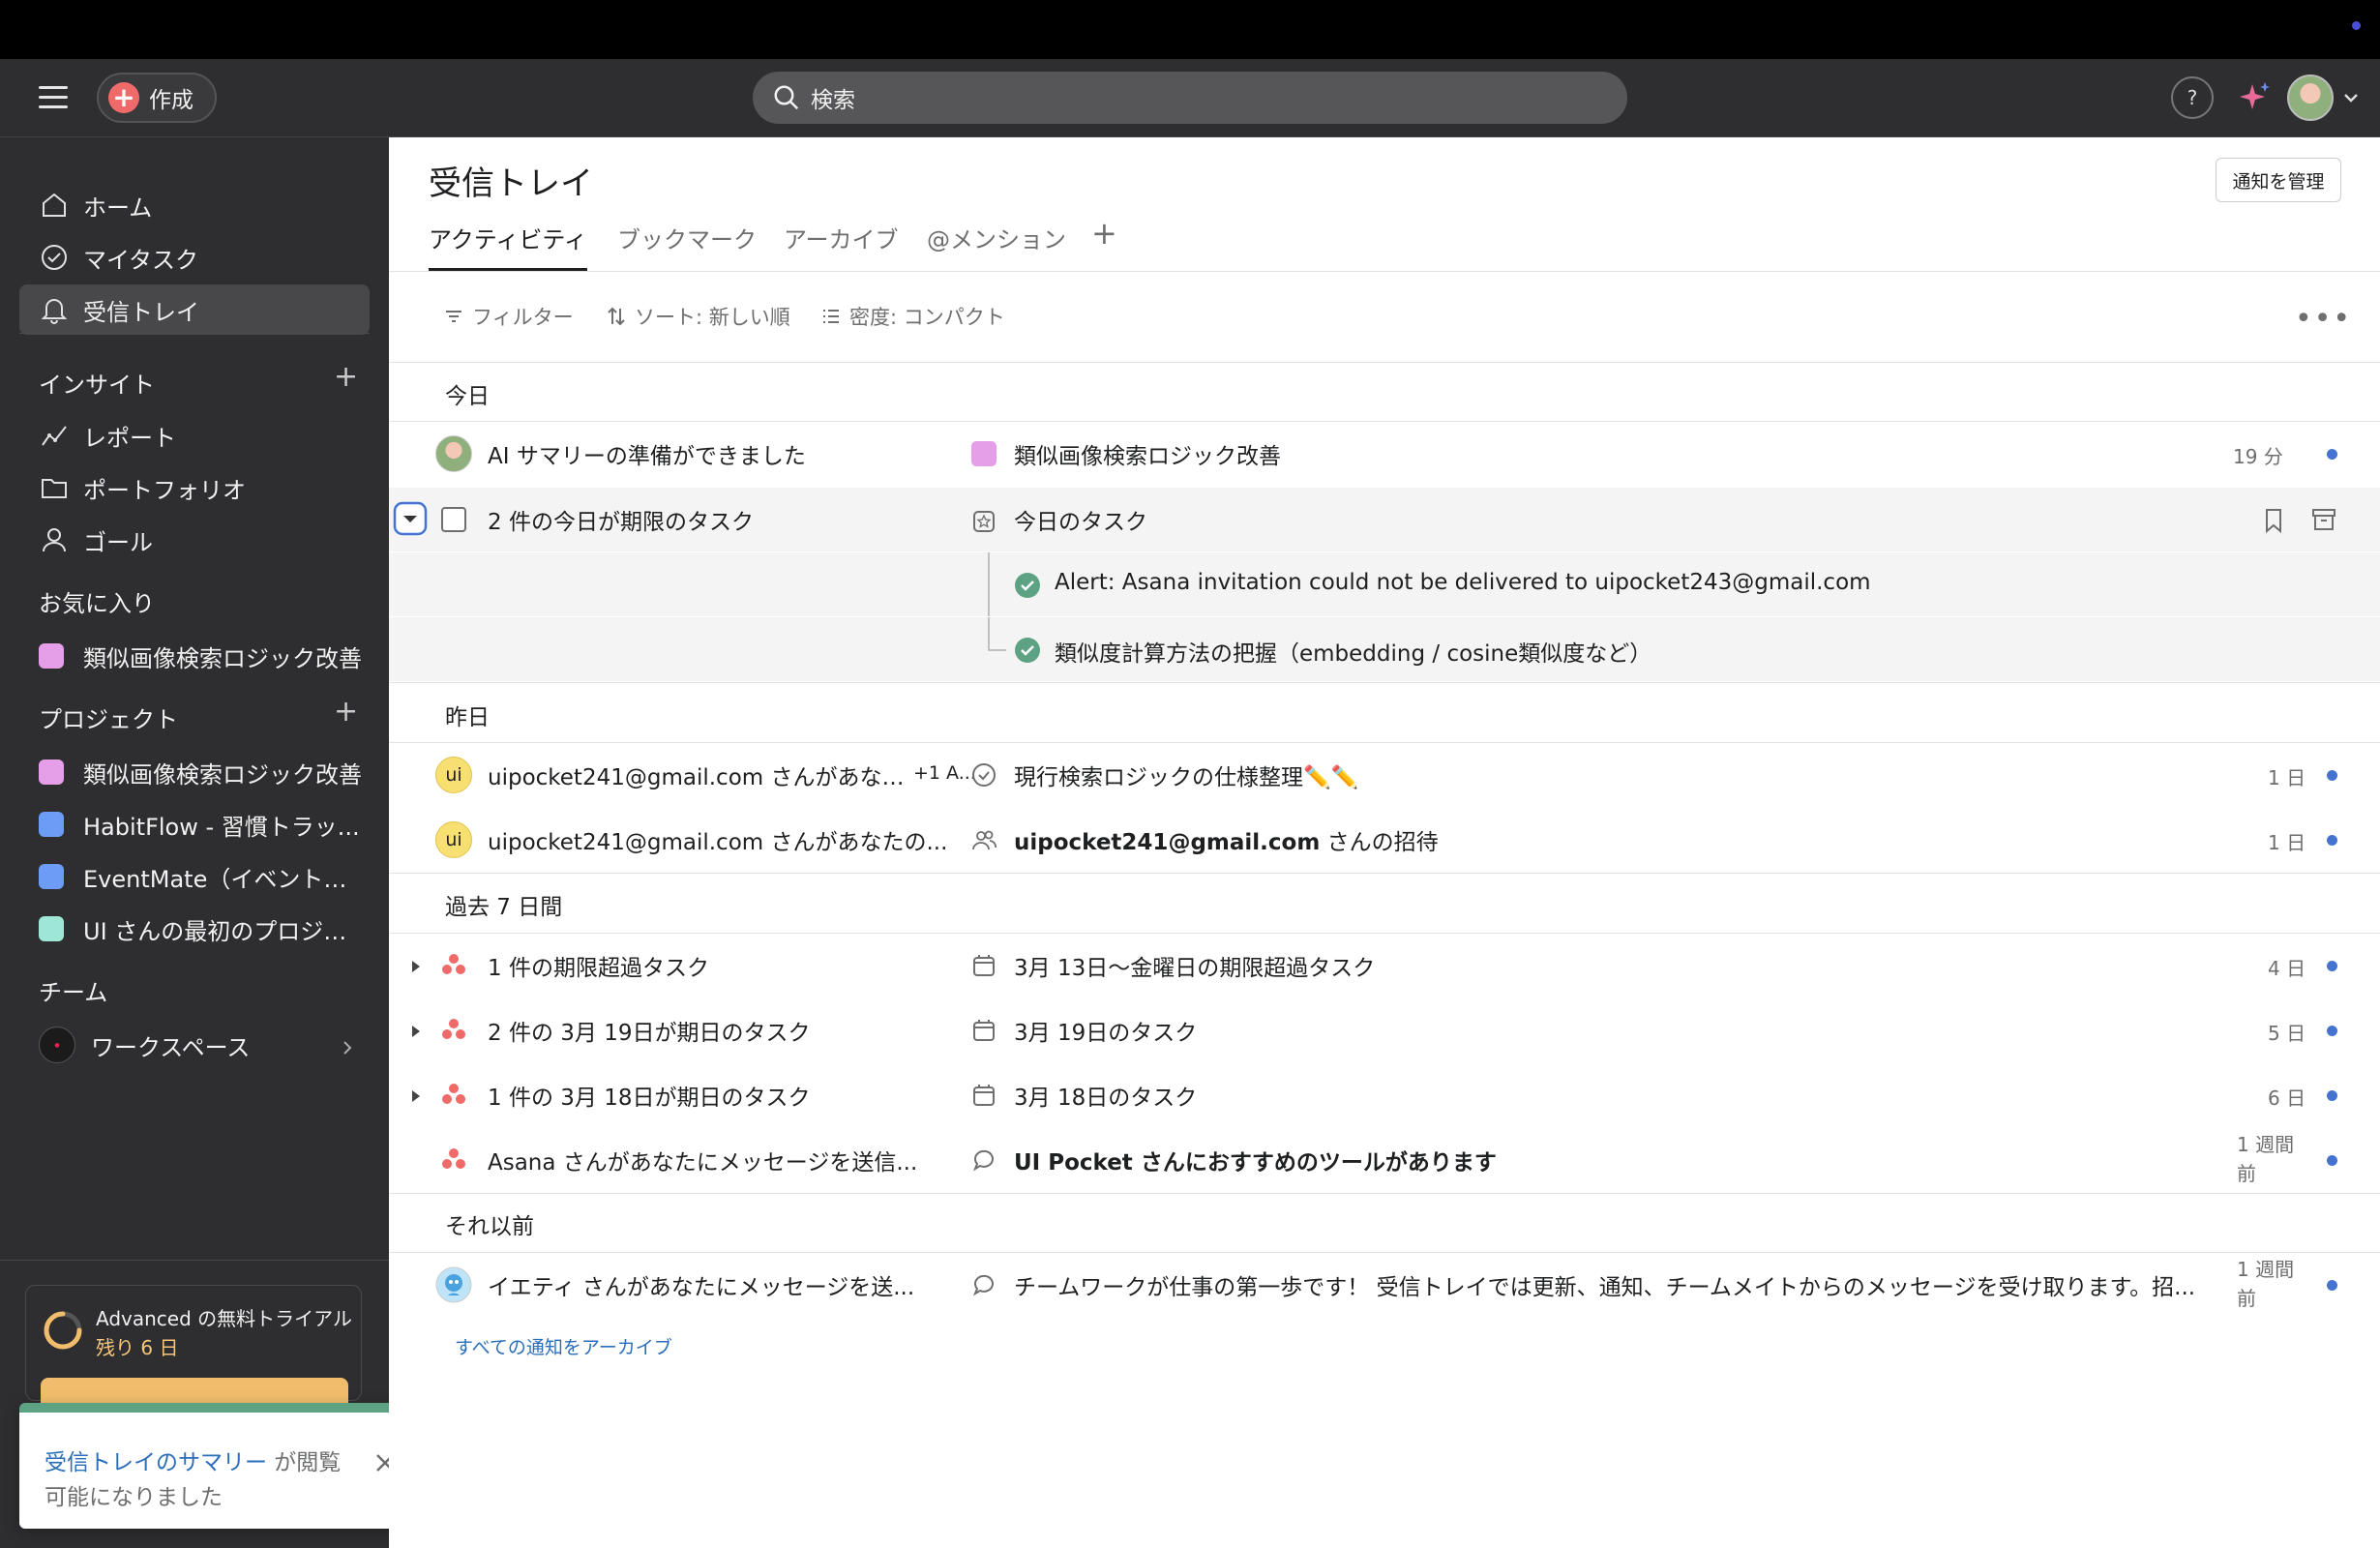  I want to click on sidebar-item-project: 類似画像検索ロジック改善, so click(195, 772).